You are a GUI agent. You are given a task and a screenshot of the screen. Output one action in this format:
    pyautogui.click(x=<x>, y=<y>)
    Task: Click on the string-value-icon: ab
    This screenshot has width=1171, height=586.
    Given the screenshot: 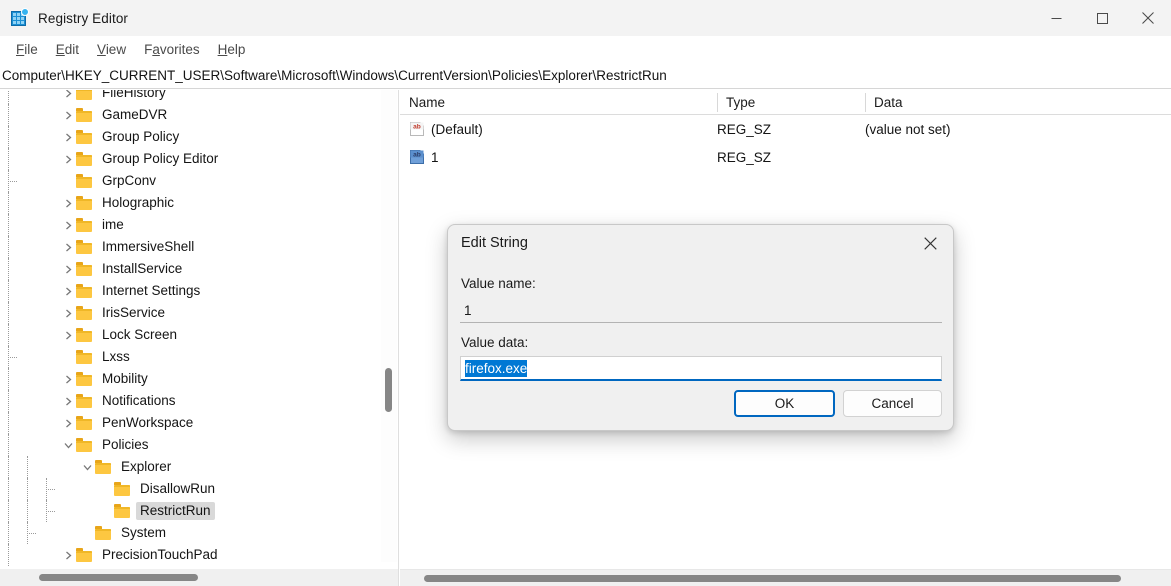 What is the action you would take?
    pyautogui.click(x=417, y=129)
    